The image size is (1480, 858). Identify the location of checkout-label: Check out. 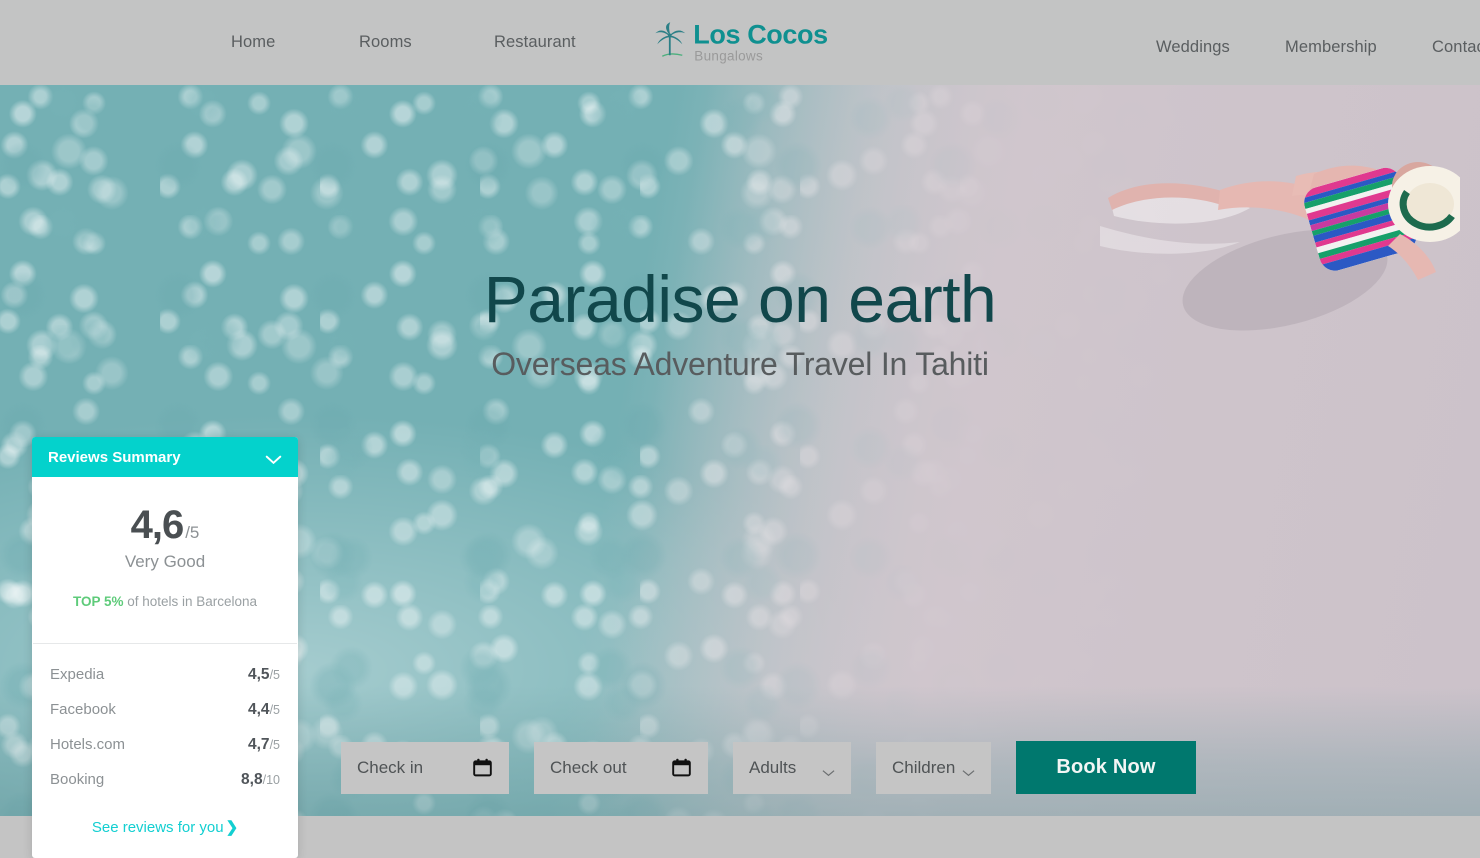
(588, 767).